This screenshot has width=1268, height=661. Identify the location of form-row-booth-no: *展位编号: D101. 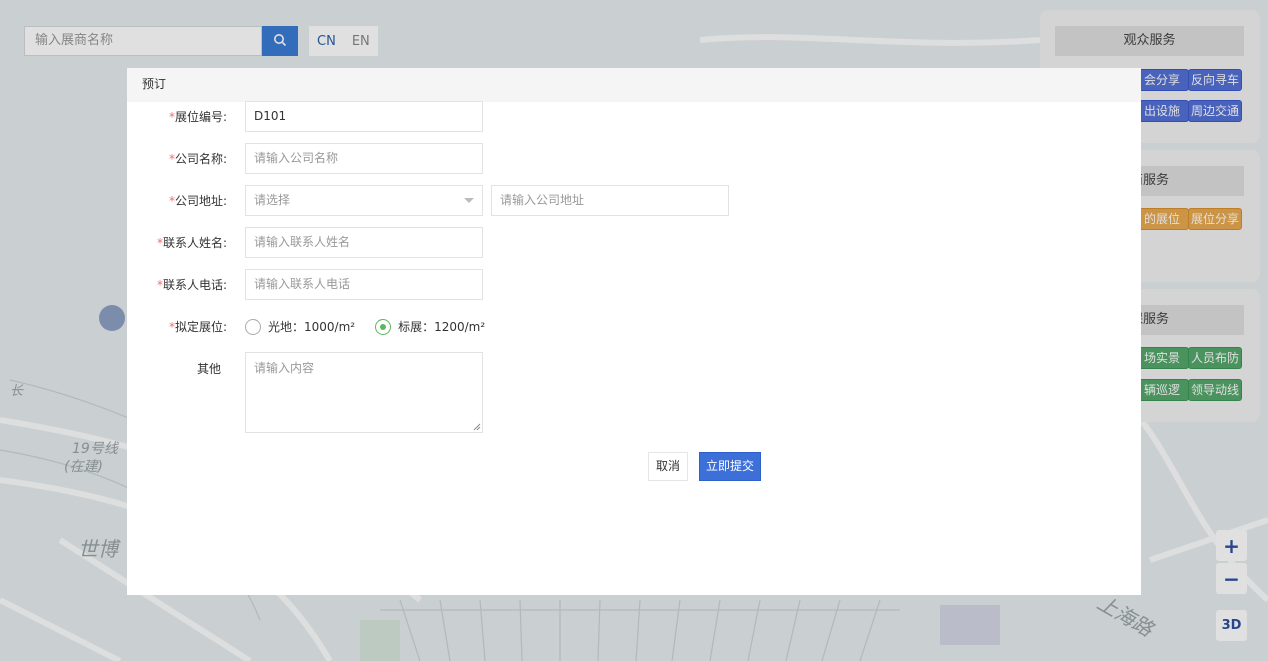
(327, 116).